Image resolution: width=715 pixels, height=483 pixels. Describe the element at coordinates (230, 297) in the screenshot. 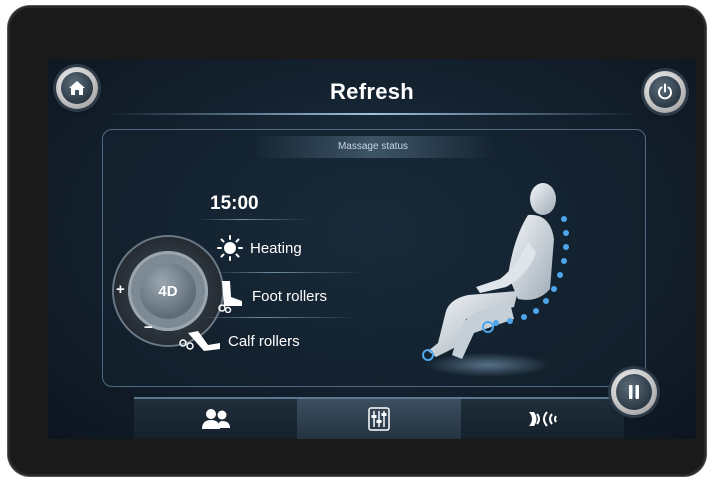

I see `foot-roller-icon` at that location.